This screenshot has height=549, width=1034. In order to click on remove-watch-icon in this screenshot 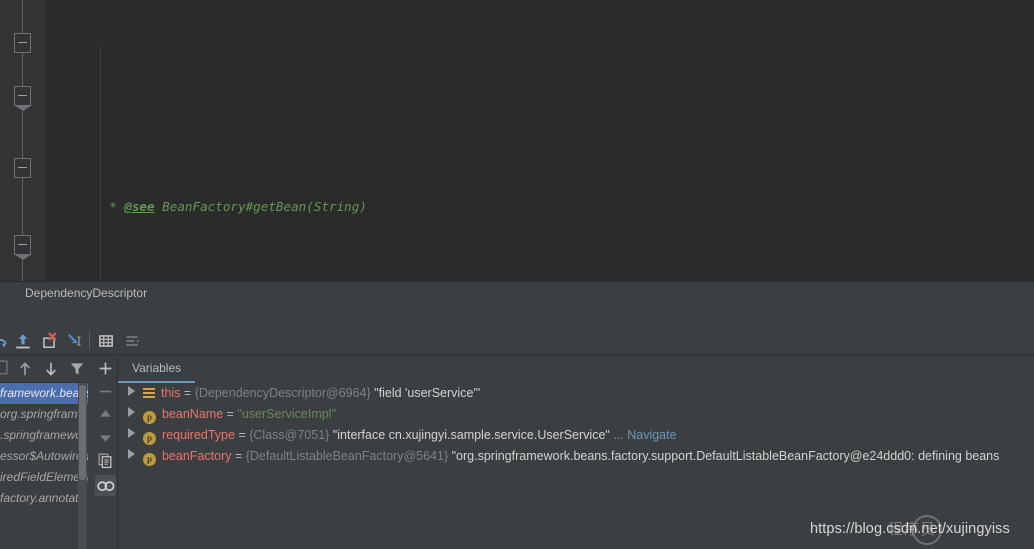, I will do `click(105, 391)`.